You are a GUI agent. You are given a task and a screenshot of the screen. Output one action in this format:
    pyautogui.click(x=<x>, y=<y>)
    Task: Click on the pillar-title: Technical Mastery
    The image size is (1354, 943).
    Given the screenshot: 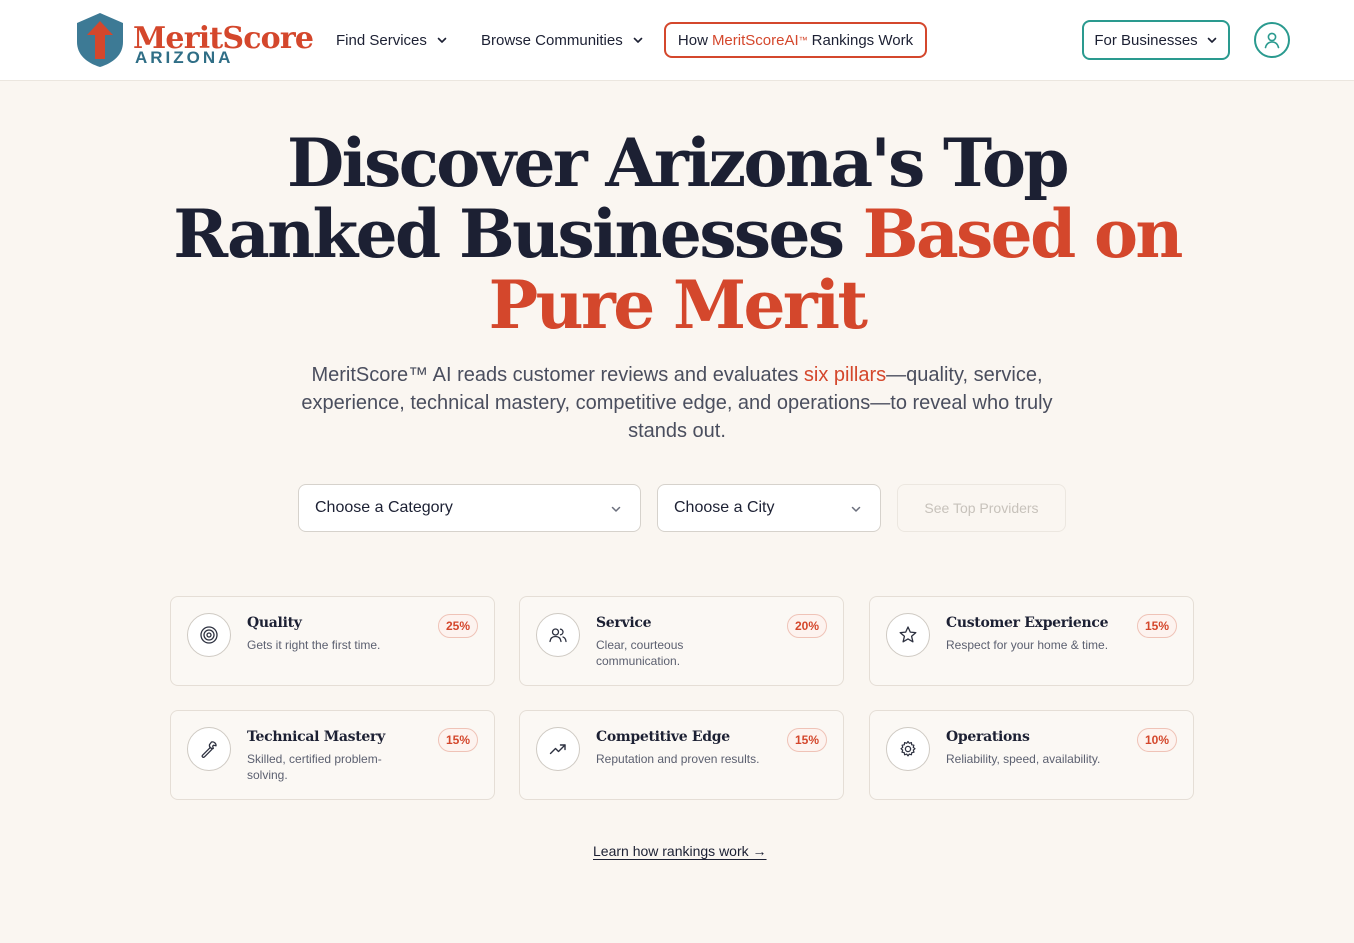 What is the action you would take?
    pyautogui.click(x=316, y=737)
    